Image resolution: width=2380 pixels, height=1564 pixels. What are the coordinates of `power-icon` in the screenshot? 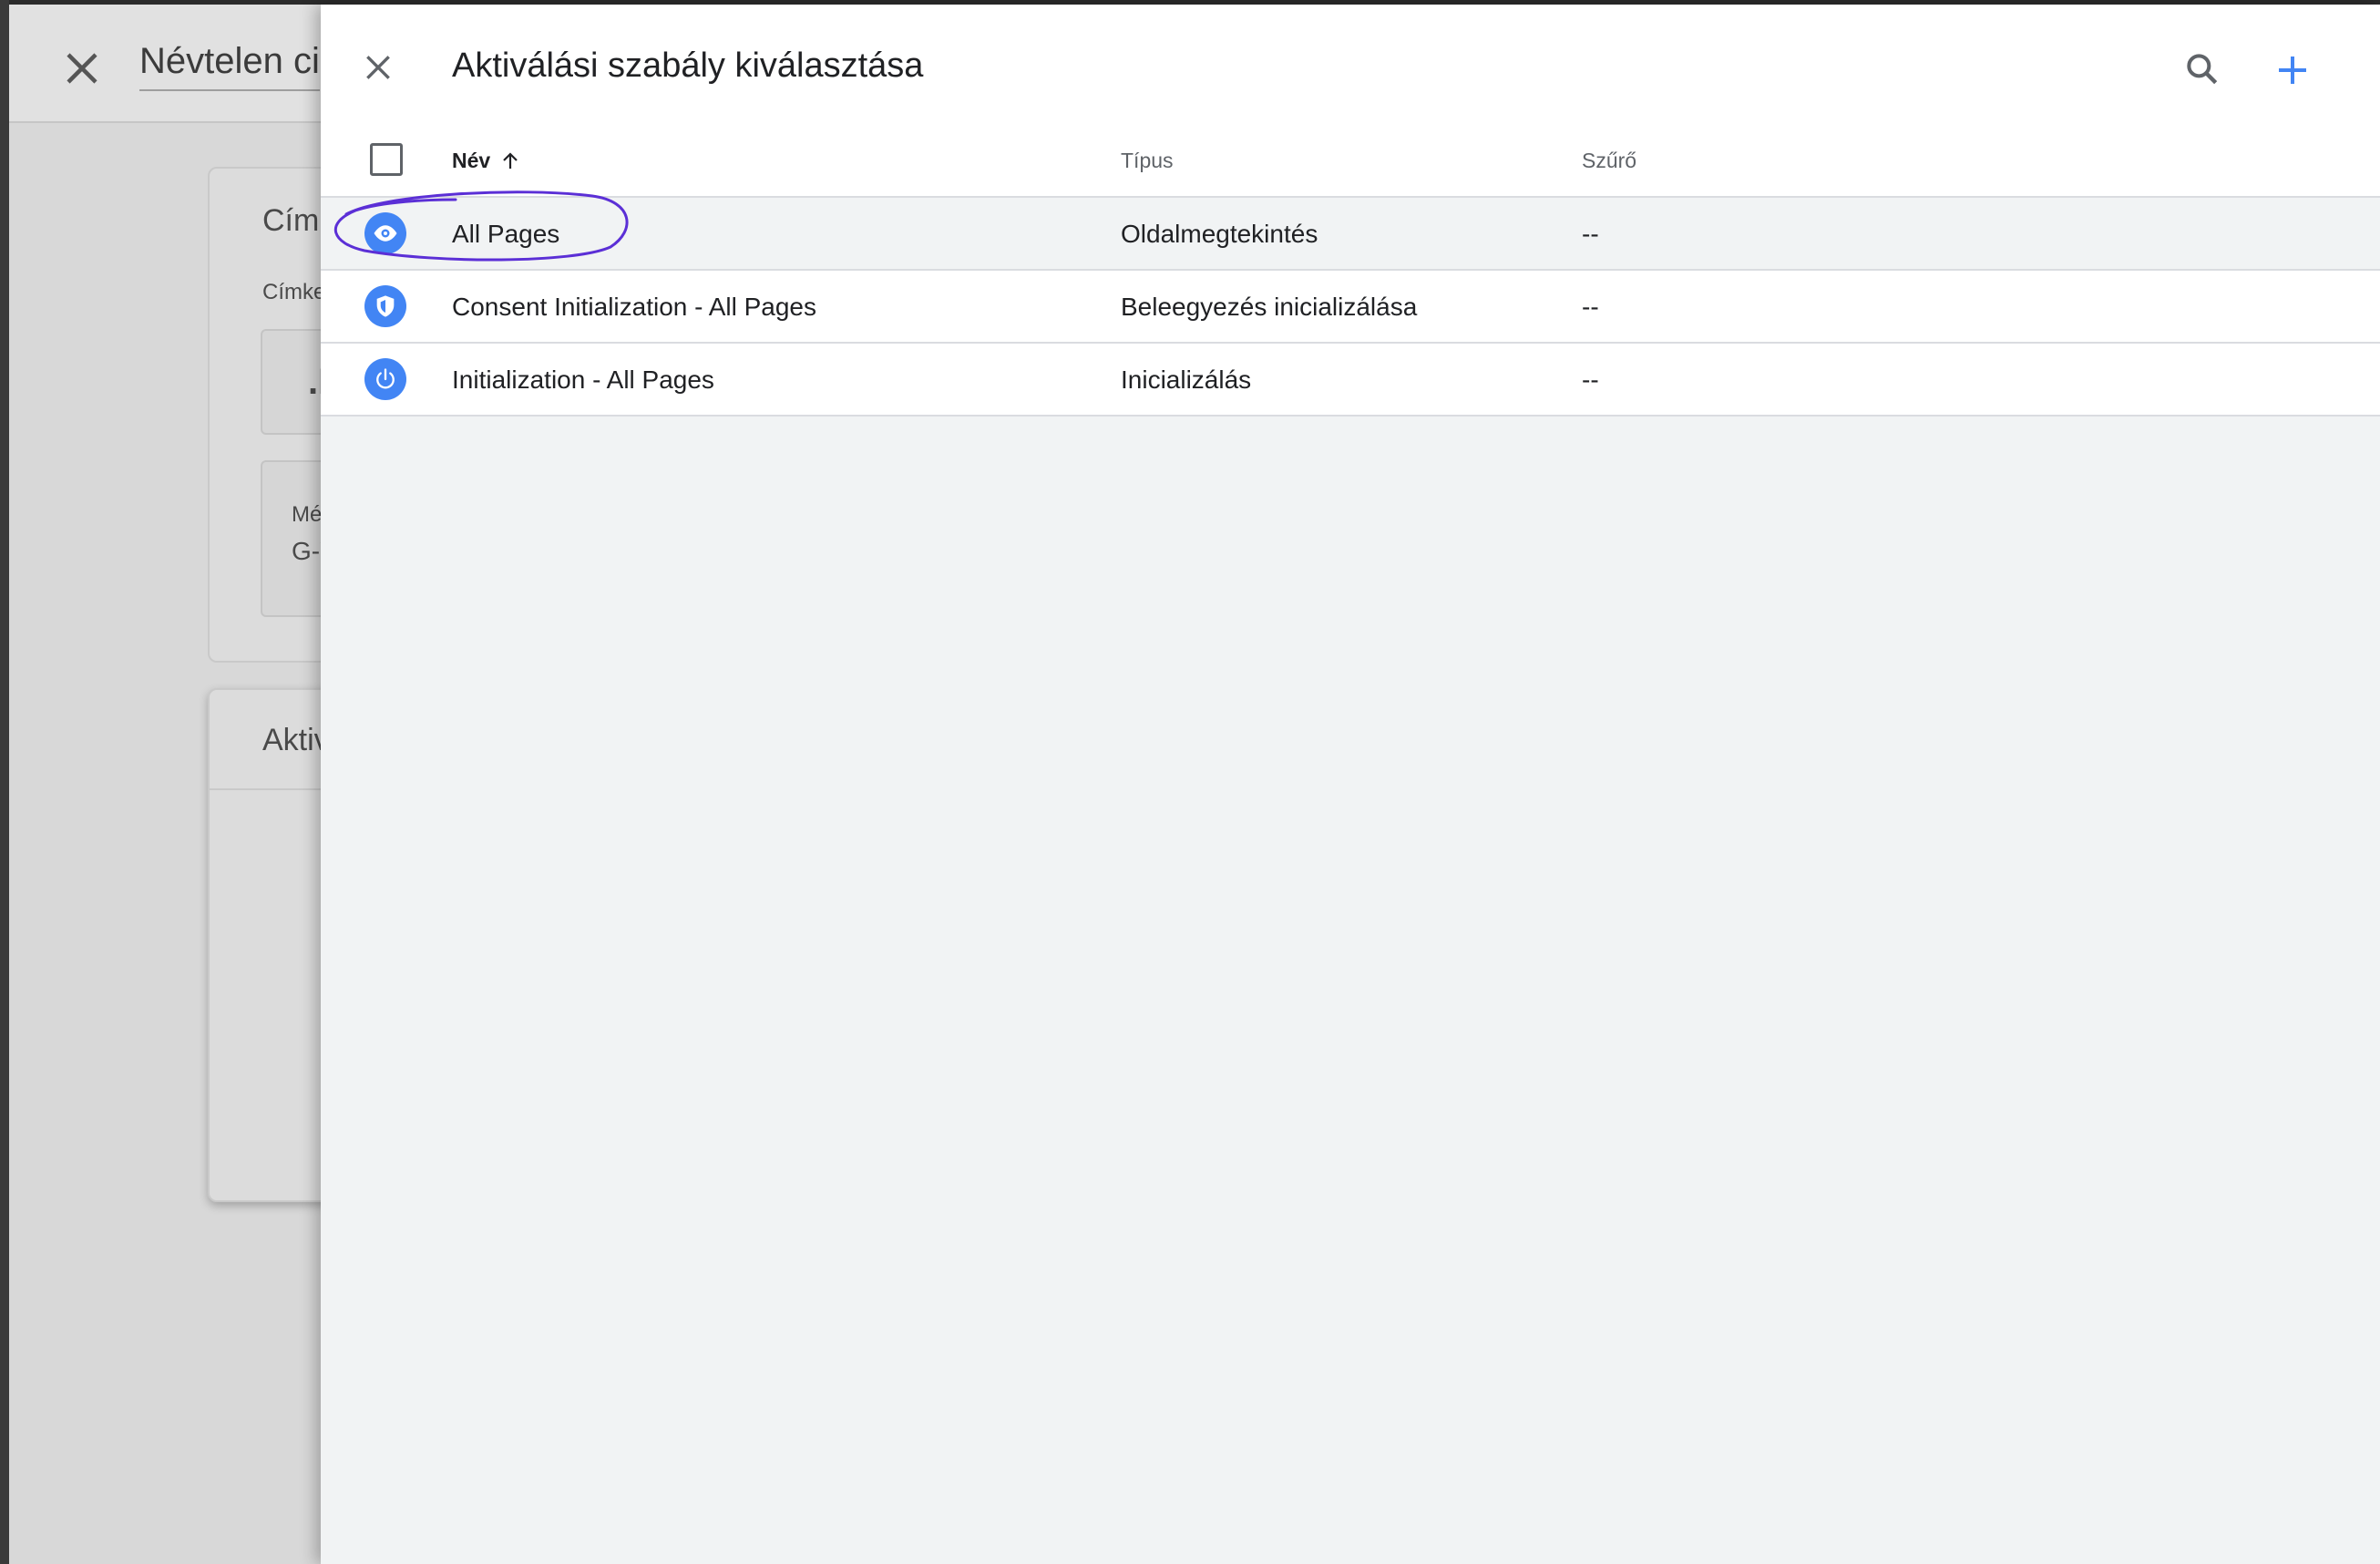 It's located at (385, 379).